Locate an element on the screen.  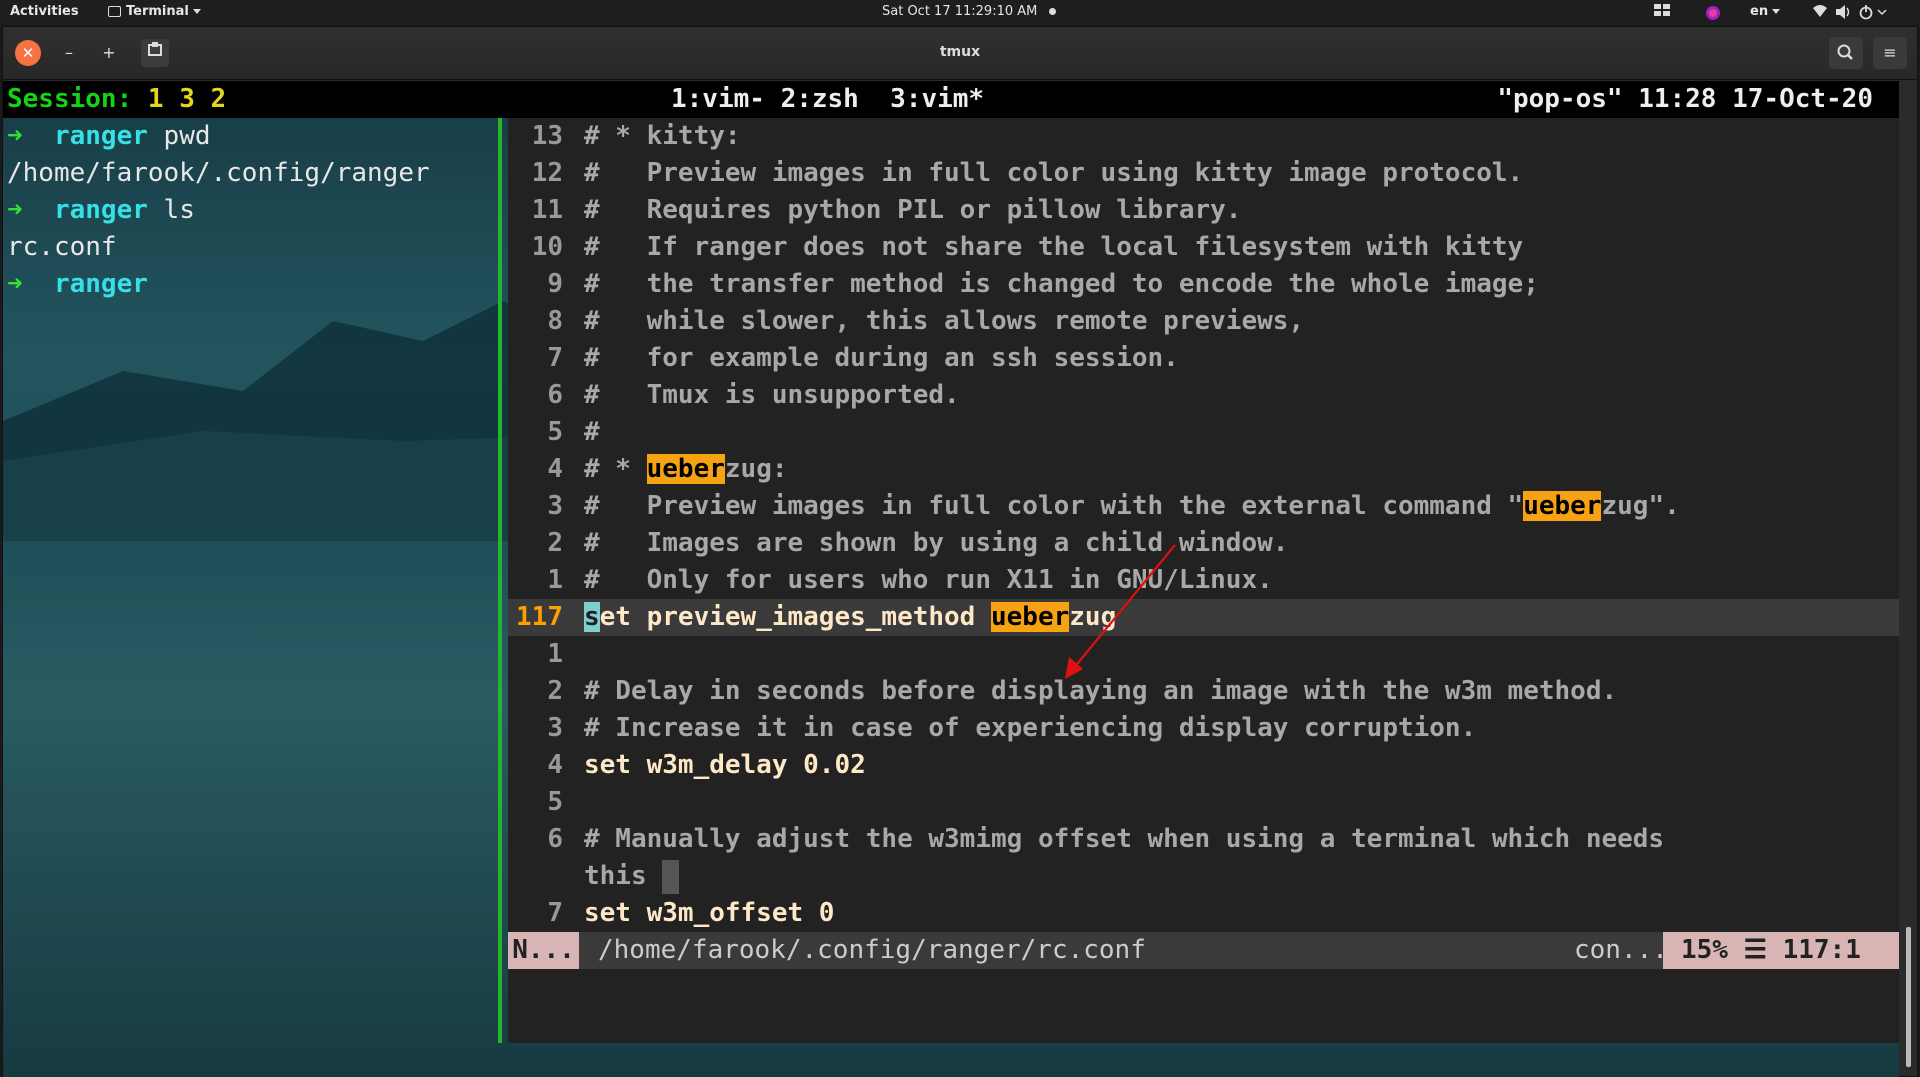
shell-output-line: rc.conf is located at coordinates (62, 247).